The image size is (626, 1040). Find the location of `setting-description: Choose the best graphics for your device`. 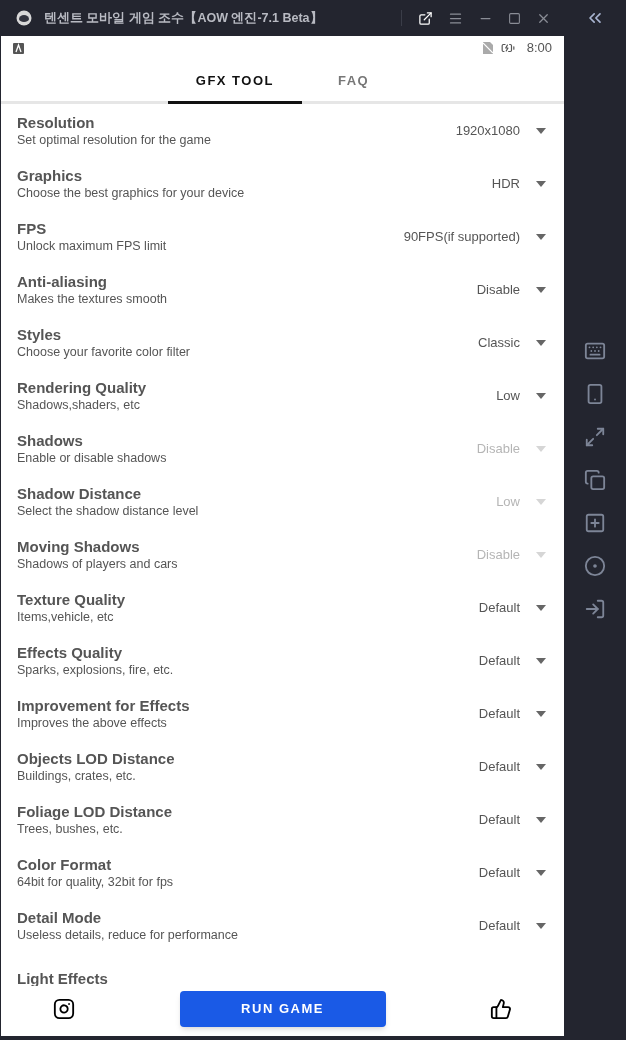

setting-description: Choose the best graphics for your device is located at coordinates (131, 193).